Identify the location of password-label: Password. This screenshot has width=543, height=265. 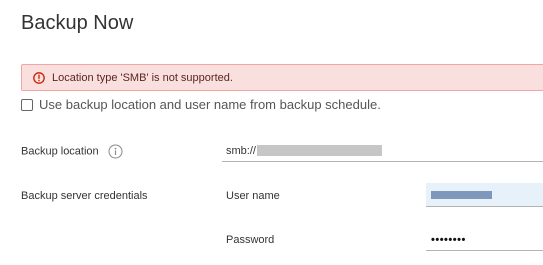
(250, 240).